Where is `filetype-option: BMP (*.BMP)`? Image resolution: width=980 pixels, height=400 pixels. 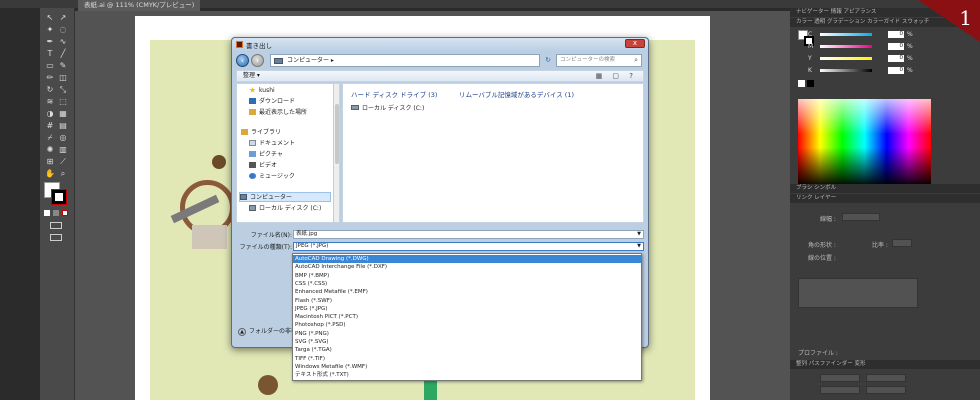 filetype-option: BMP (*.BMP) is located at coordinates (467, 276).